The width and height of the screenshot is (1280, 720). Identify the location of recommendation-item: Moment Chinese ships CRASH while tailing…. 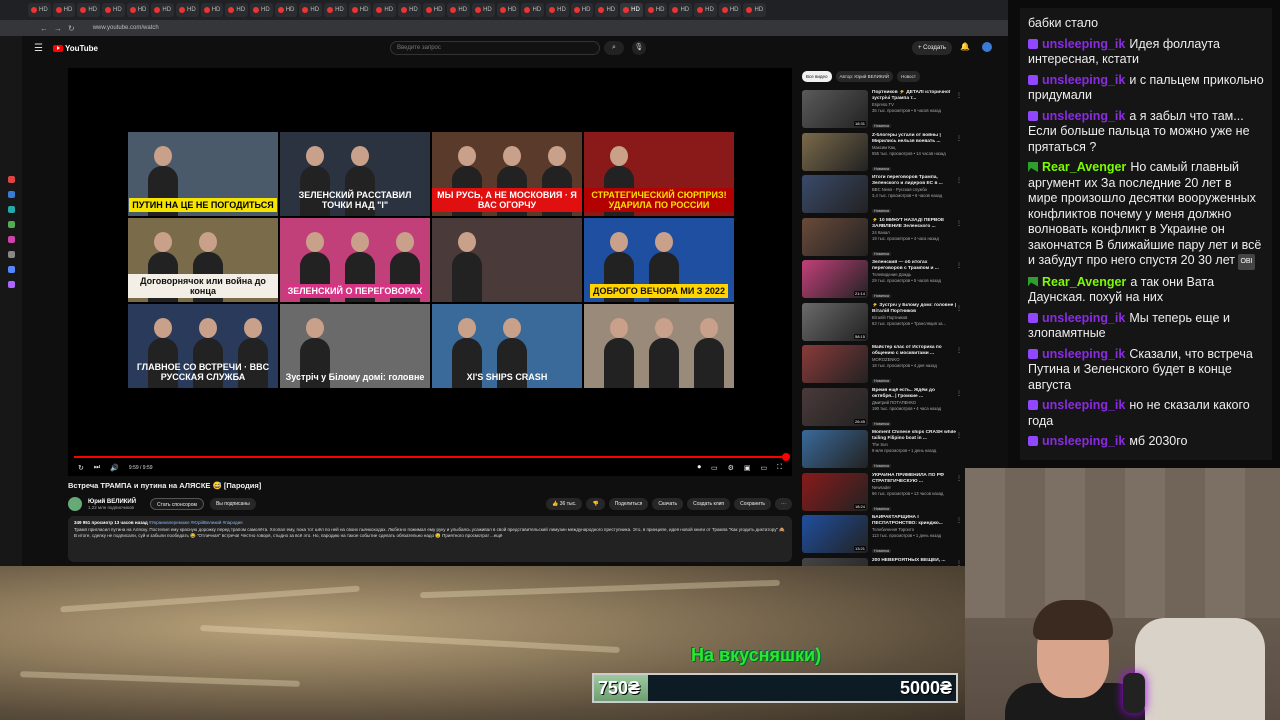
(882, 451).